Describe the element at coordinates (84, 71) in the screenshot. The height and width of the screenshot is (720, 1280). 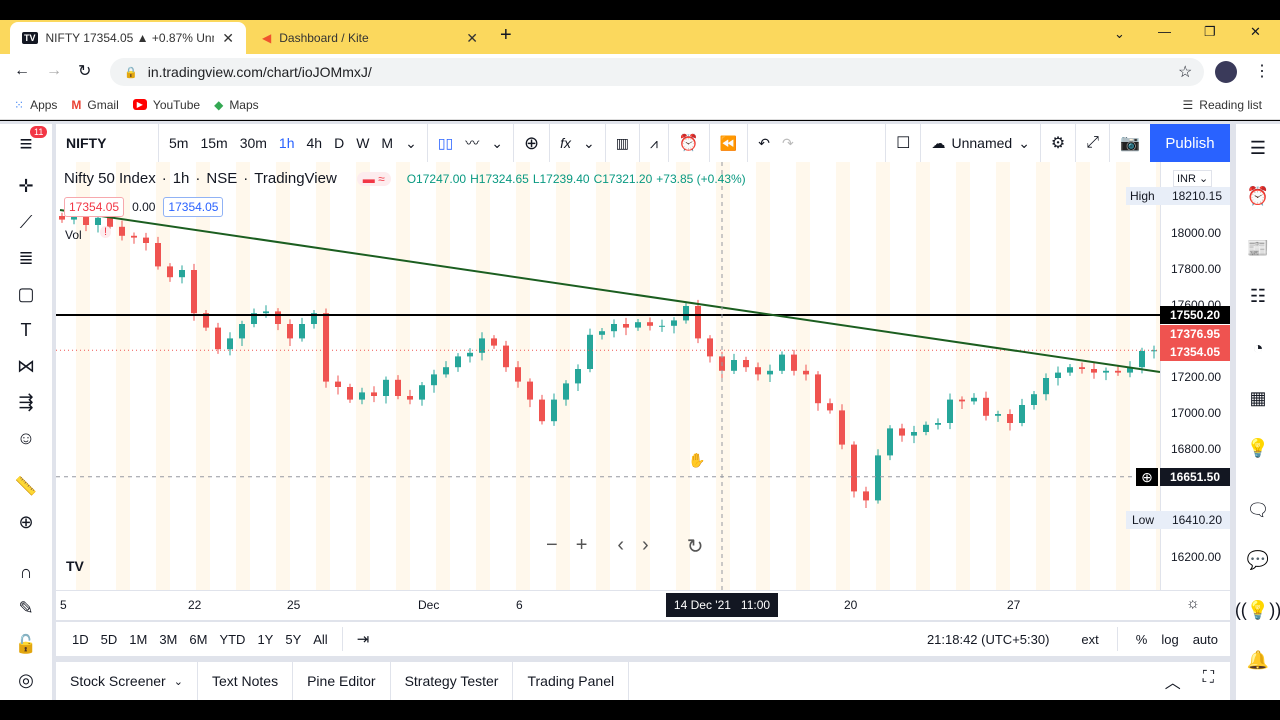
I see `reload-icon: ↻` at that location.